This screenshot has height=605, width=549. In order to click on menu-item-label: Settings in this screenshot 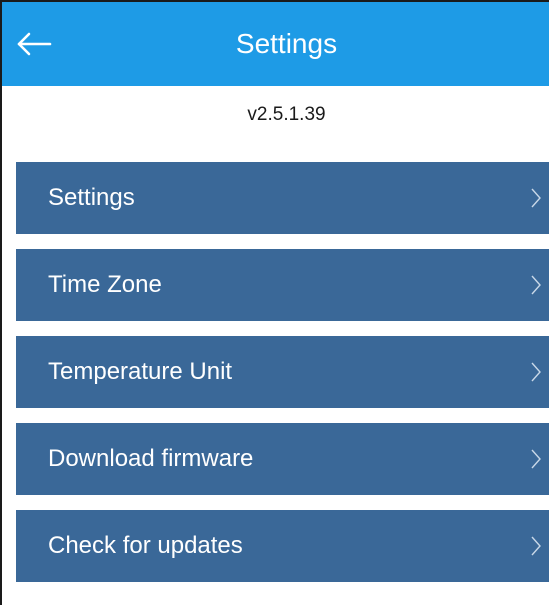, I will do `click(91, 197)`.